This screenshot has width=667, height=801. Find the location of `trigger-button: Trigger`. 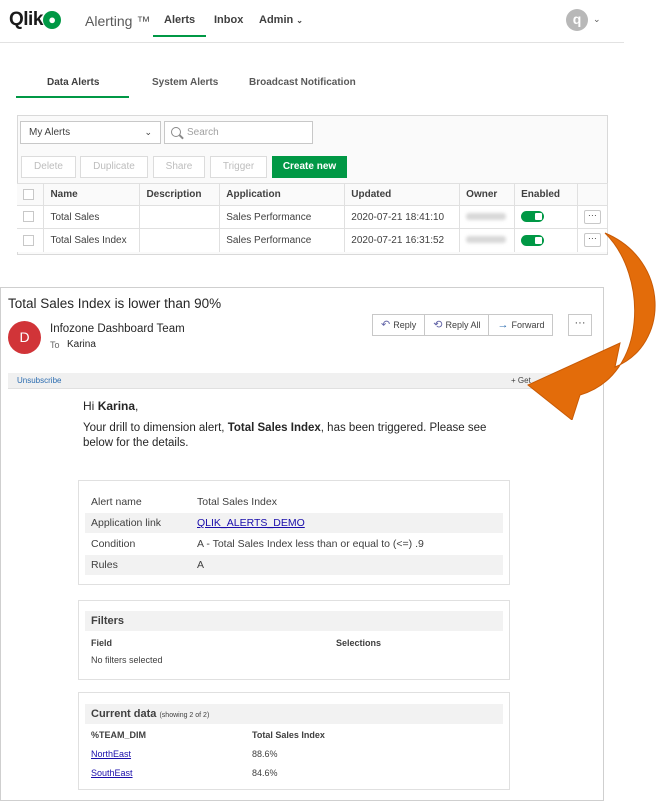

trigger-button: Trigger is located at coordinates (238, 167).